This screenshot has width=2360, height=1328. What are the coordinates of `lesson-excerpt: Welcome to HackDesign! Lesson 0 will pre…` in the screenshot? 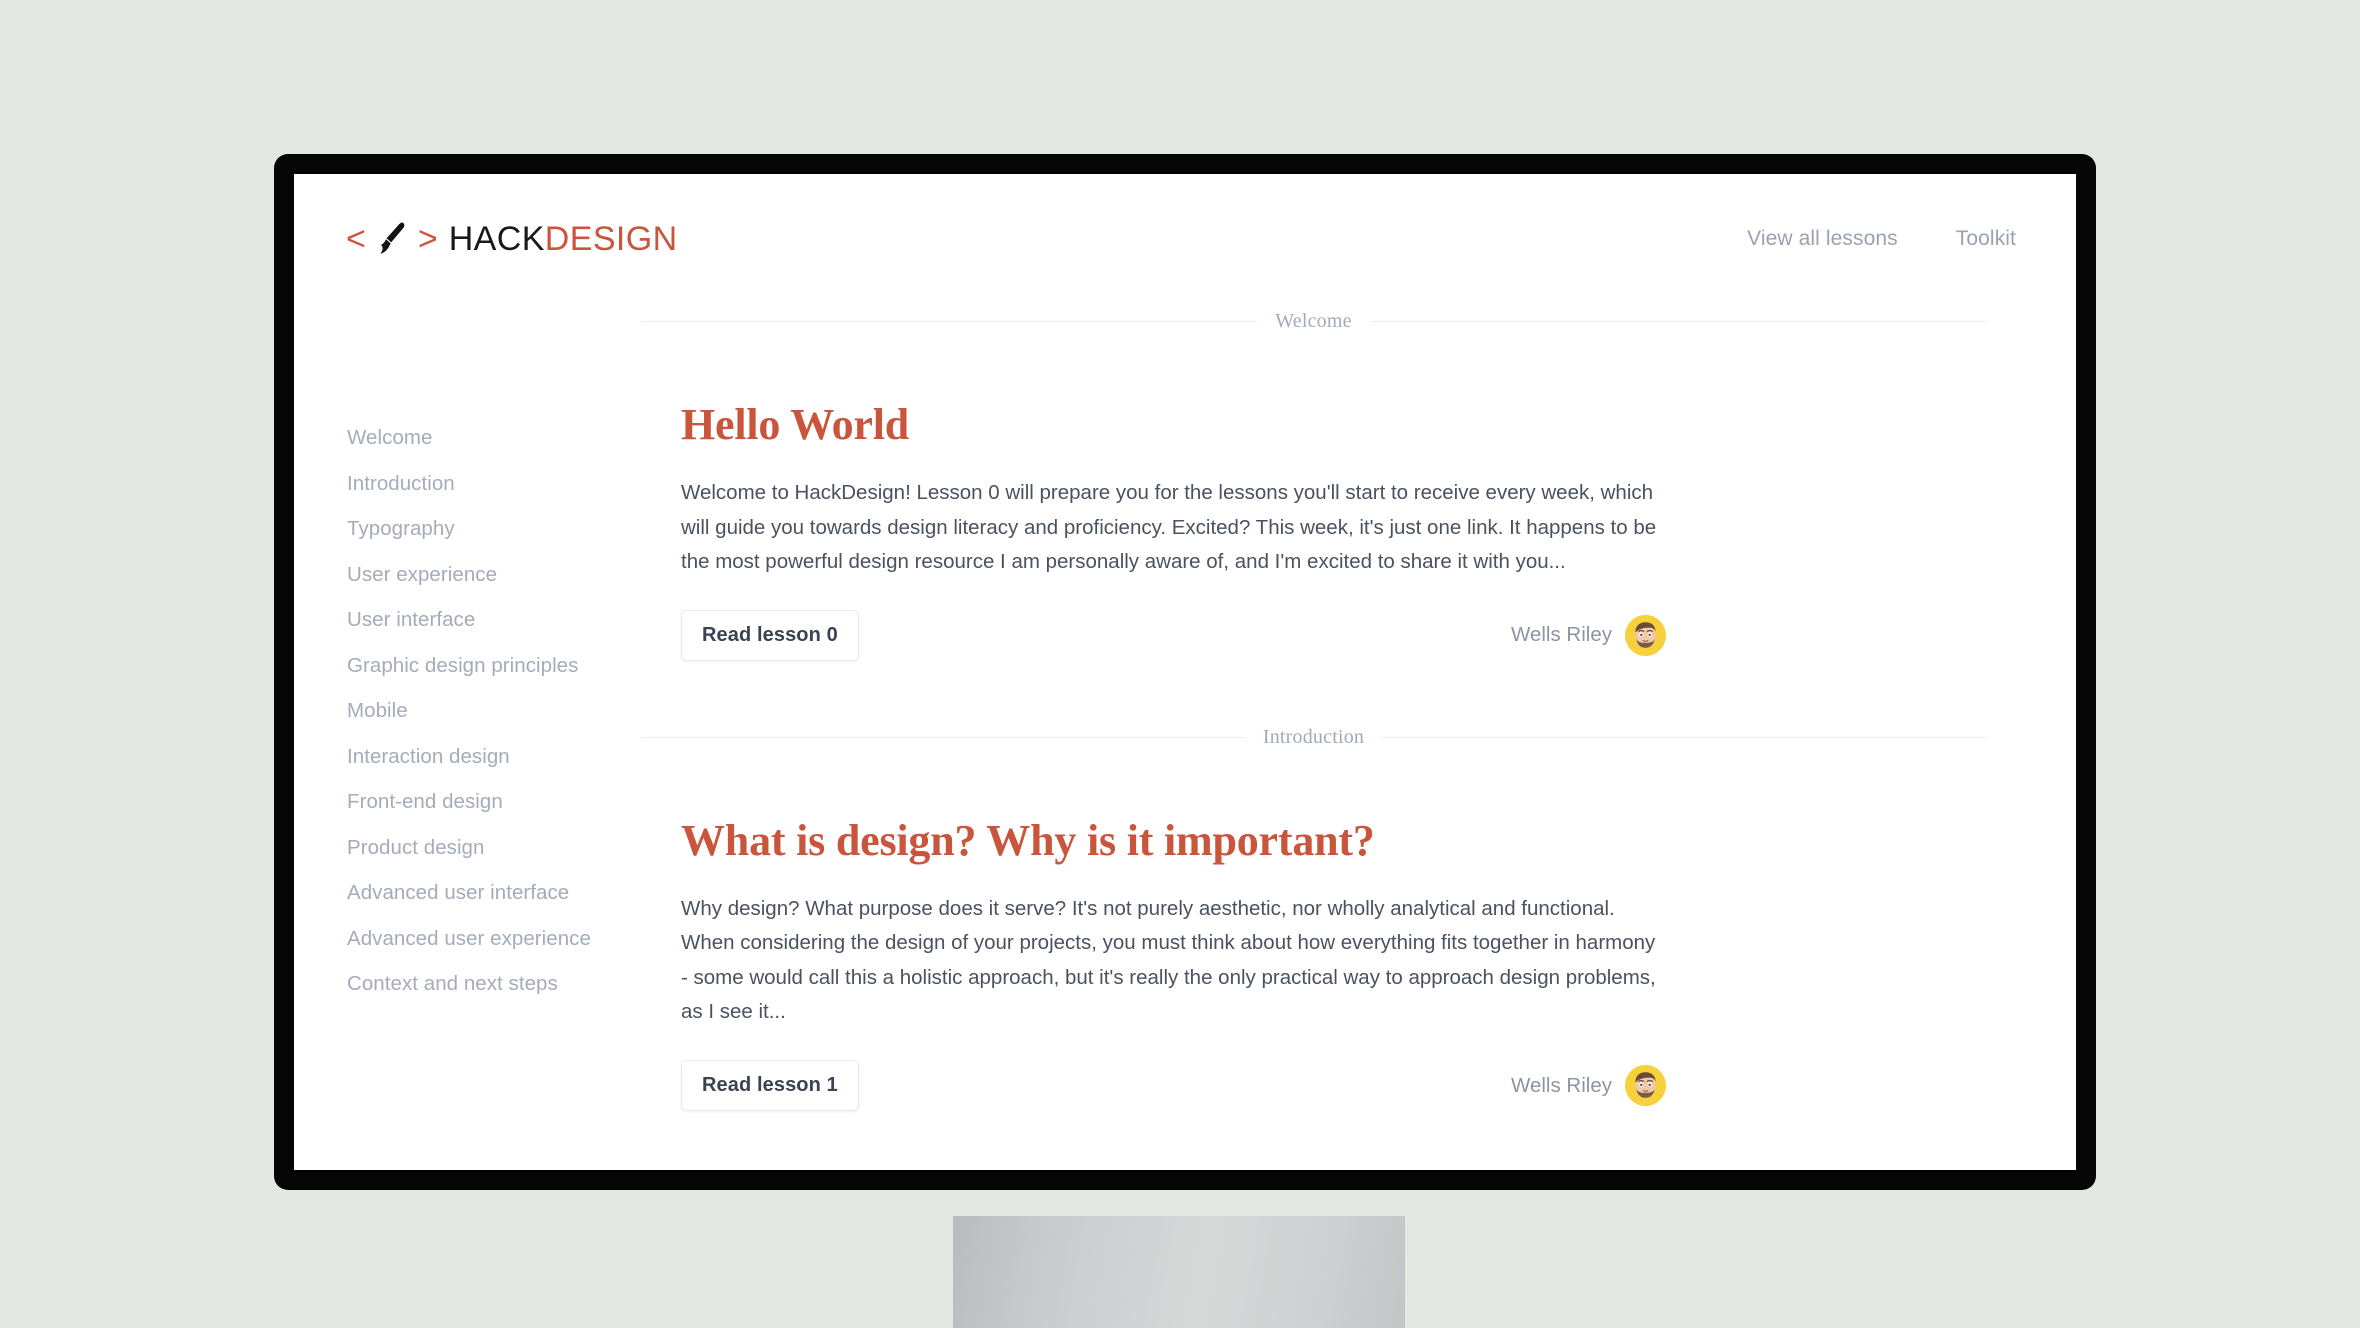 It's located at (1169, 527).